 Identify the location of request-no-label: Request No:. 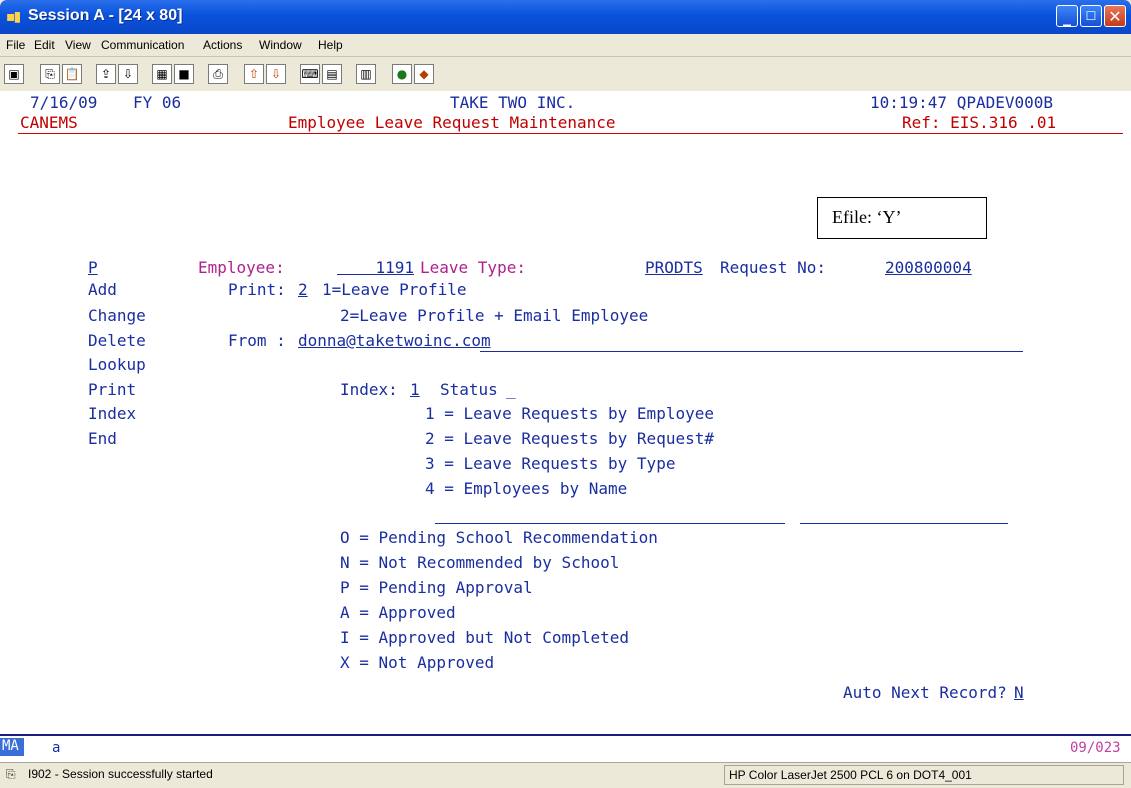
(773, 267).